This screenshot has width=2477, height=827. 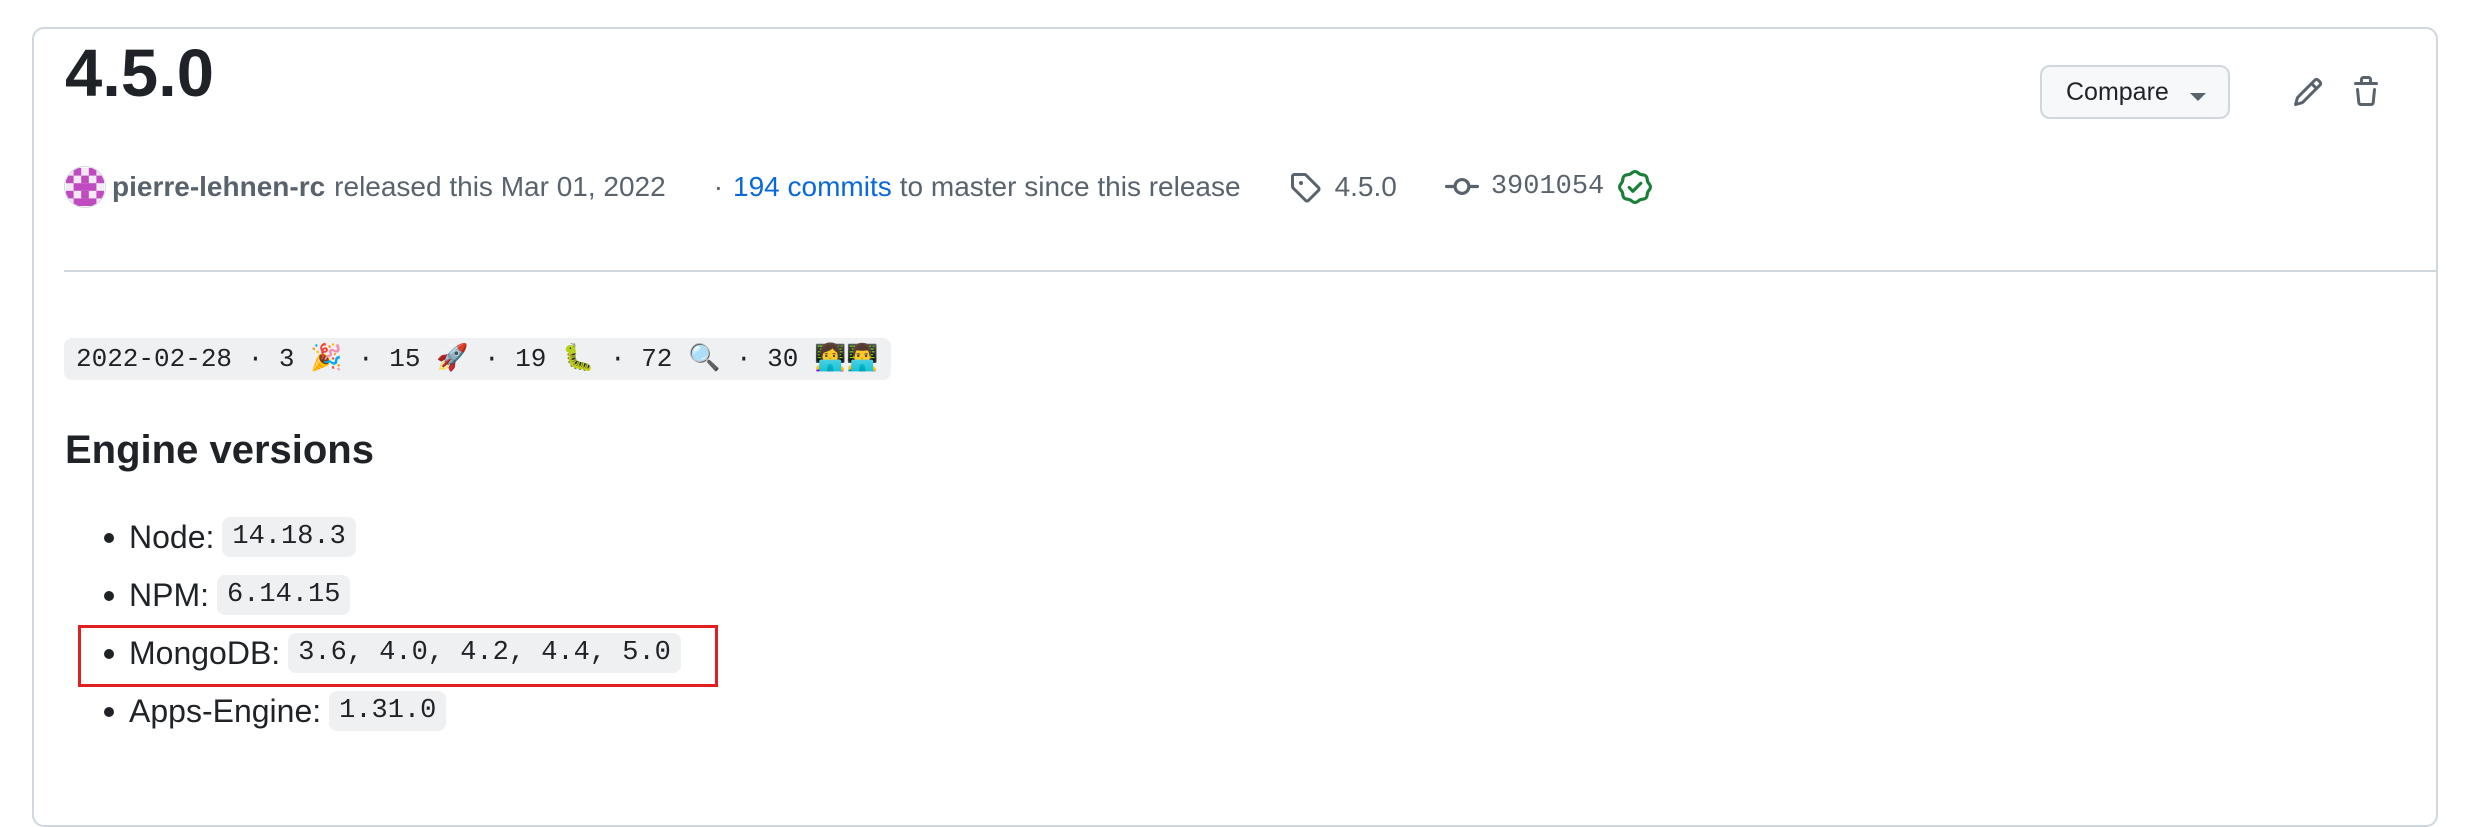 What do you see at coordinates (225, 710) in the screenshot?
I see `engine-label: Apps-Engine:` at bounding box center [225, 710].